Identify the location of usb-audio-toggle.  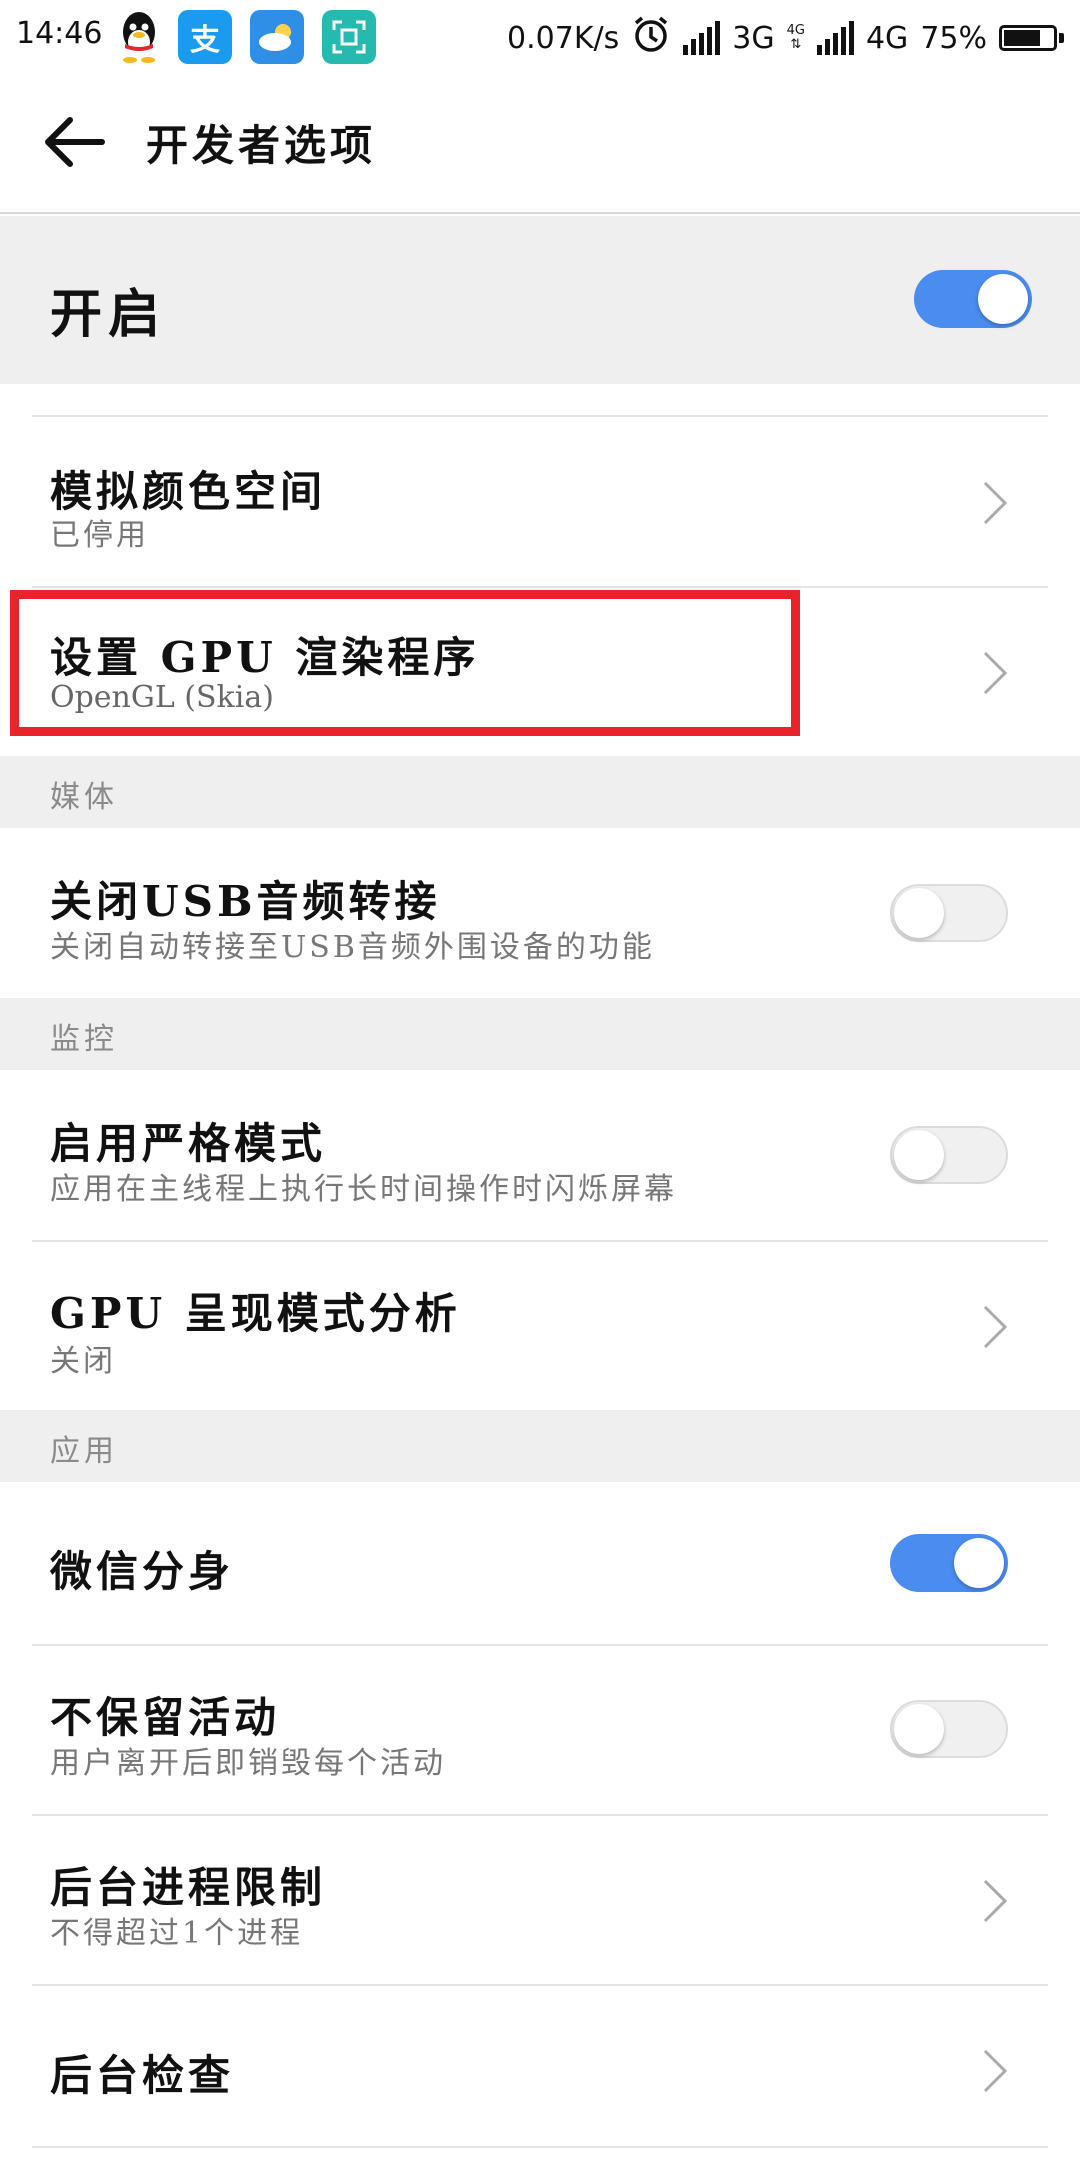
(949, 913).